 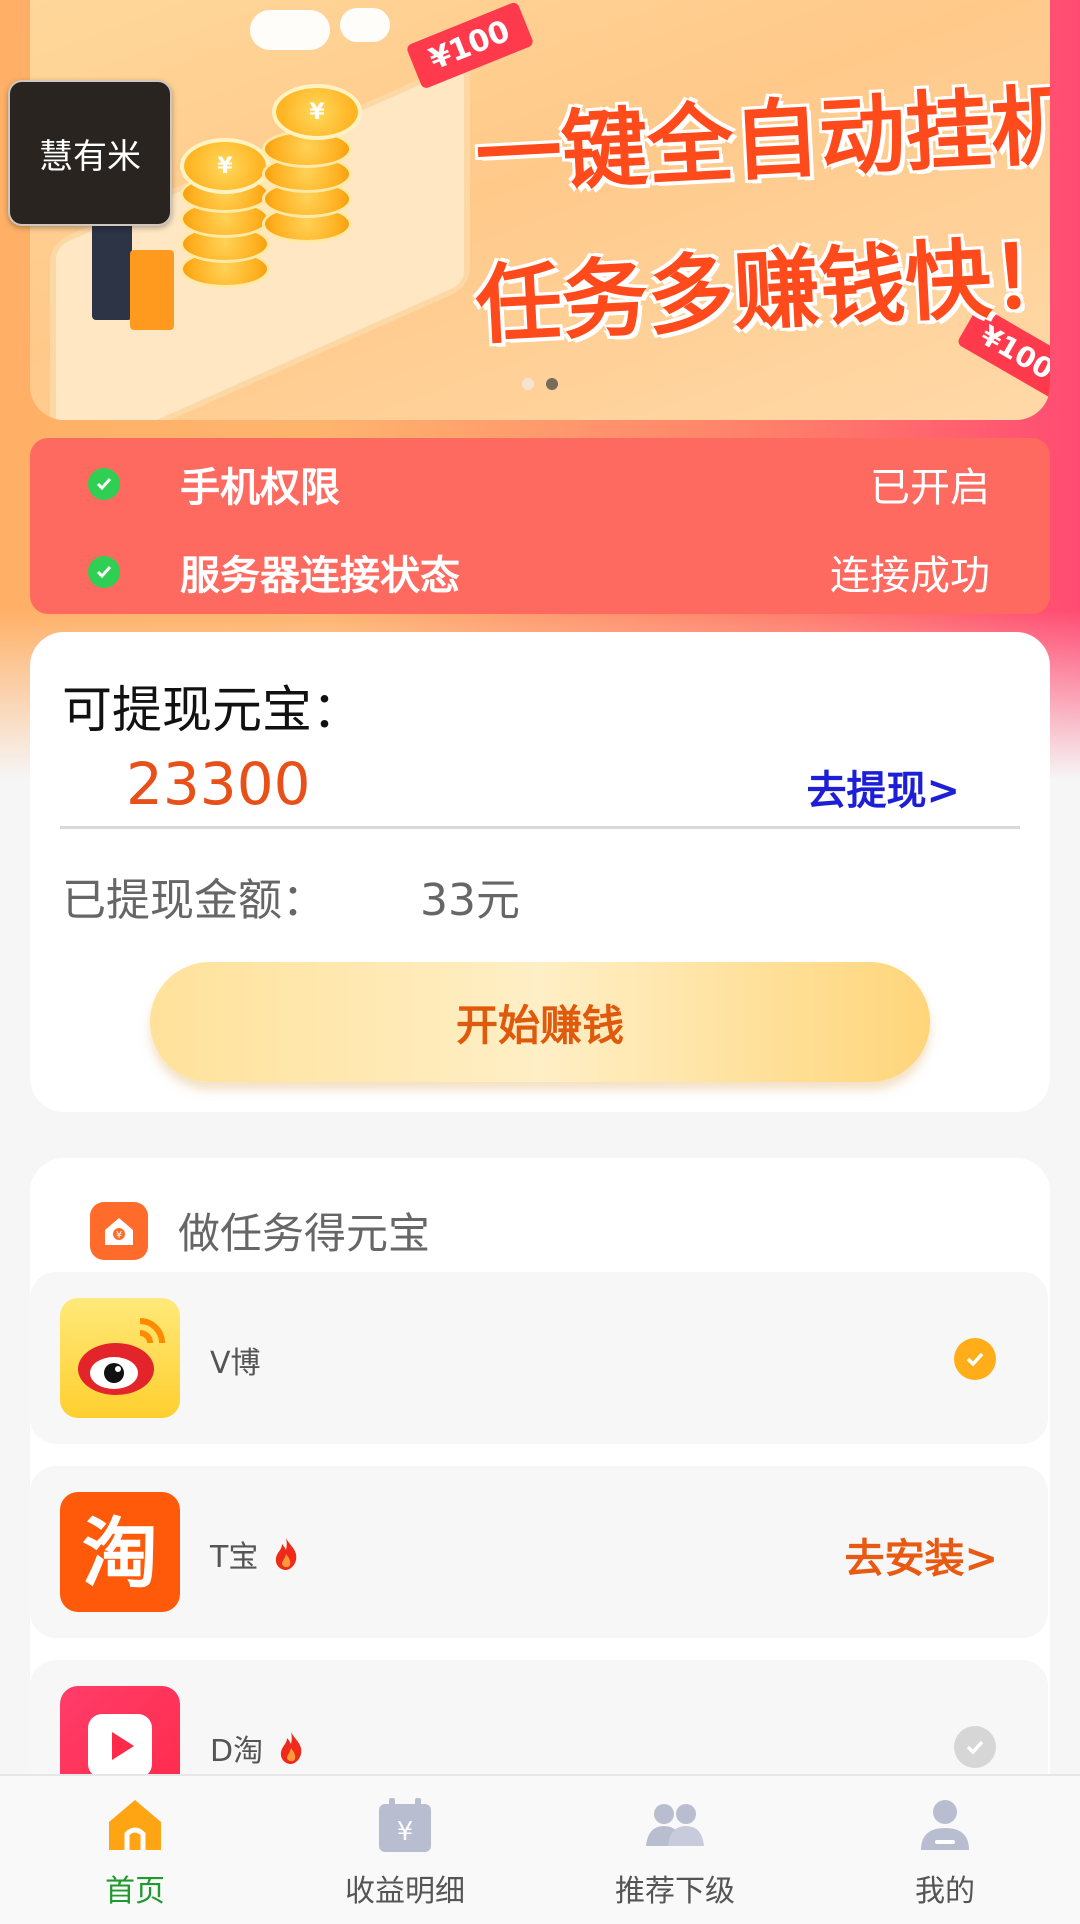 What do you see at coordinates (540, 484) in the screenshot?
I see `status-row-permission: 手机权限 已开启` at bounding box center [540, 484].